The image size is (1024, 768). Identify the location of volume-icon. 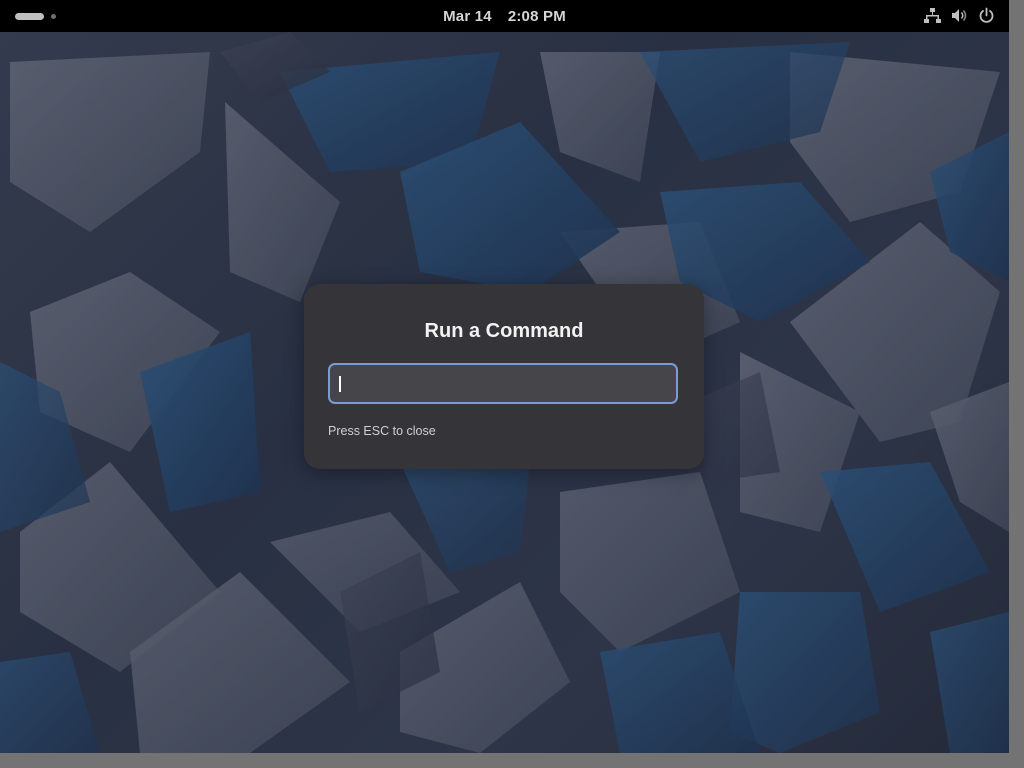
(959, 15).